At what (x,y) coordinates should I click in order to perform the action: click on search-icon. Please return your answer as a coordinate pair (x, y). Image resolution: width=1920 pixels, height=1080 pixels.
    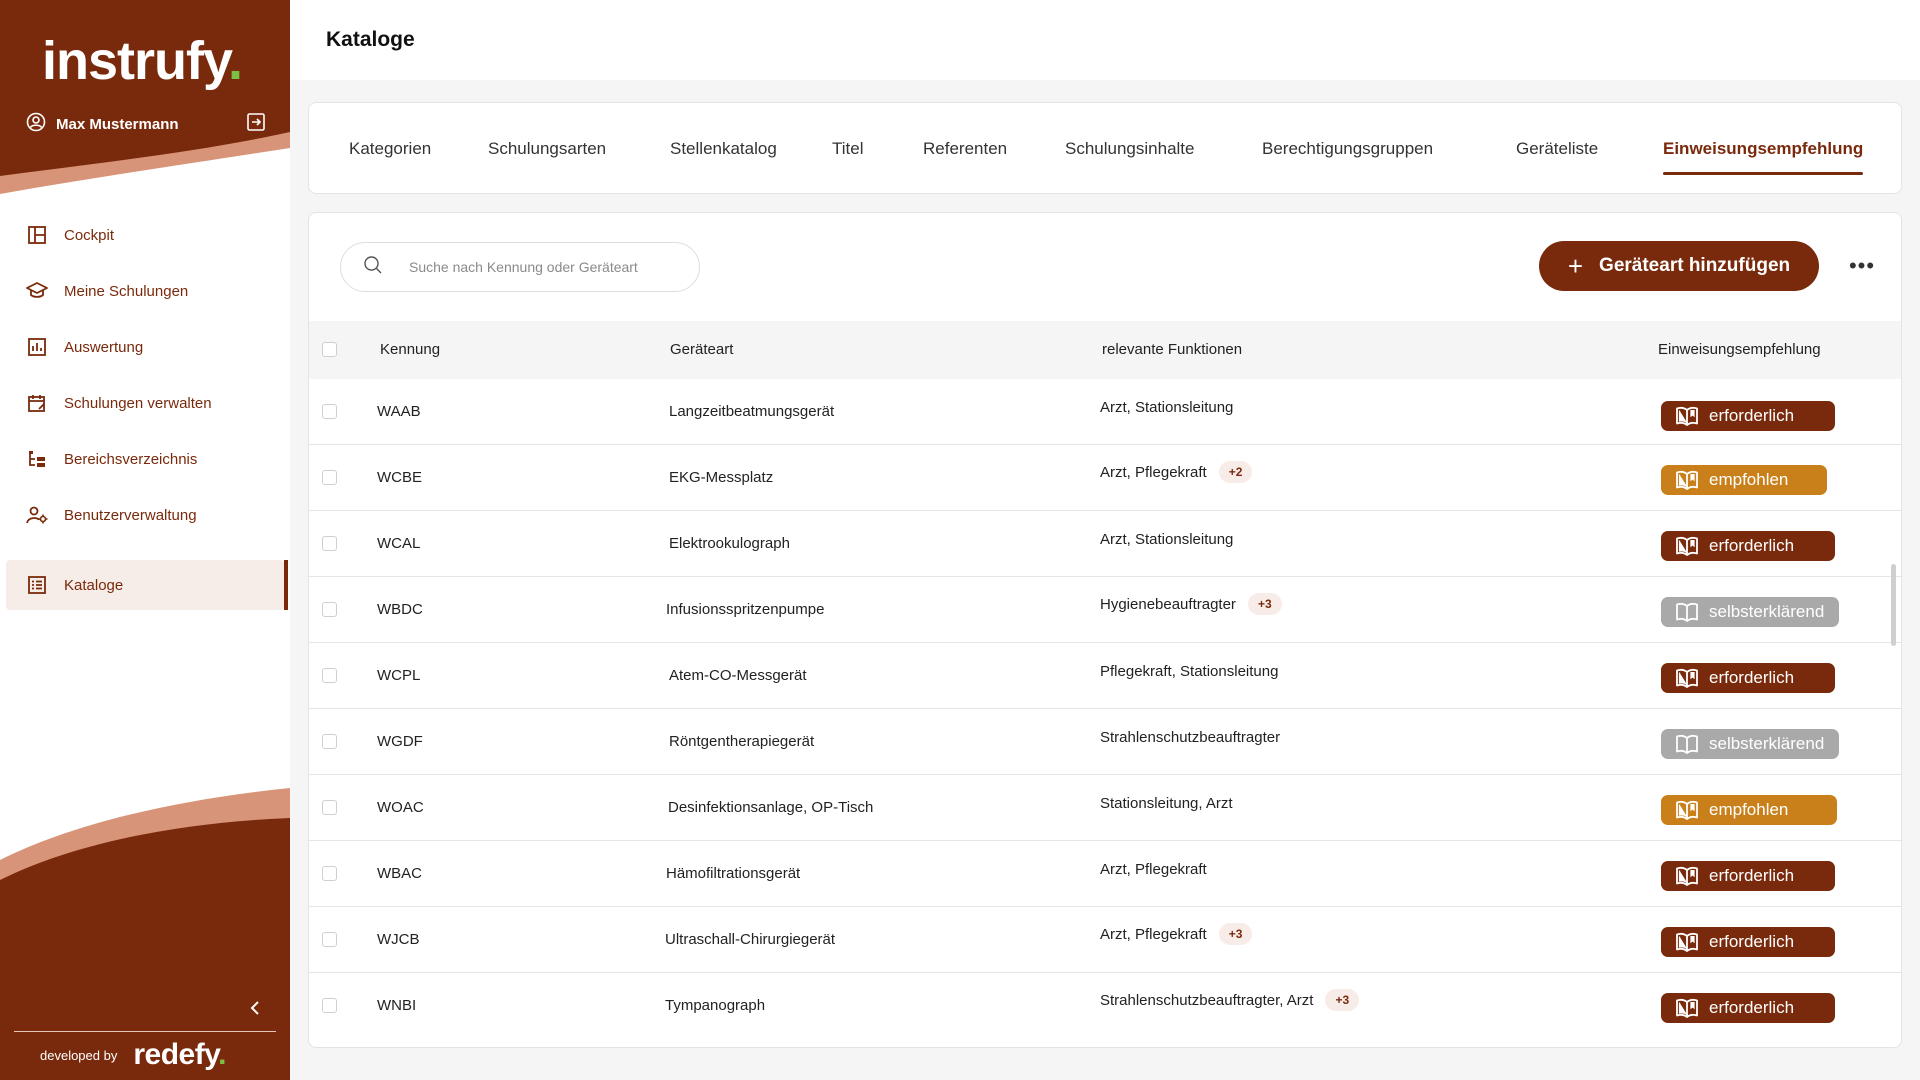
    Looking at the image, I should click on (373, 267).